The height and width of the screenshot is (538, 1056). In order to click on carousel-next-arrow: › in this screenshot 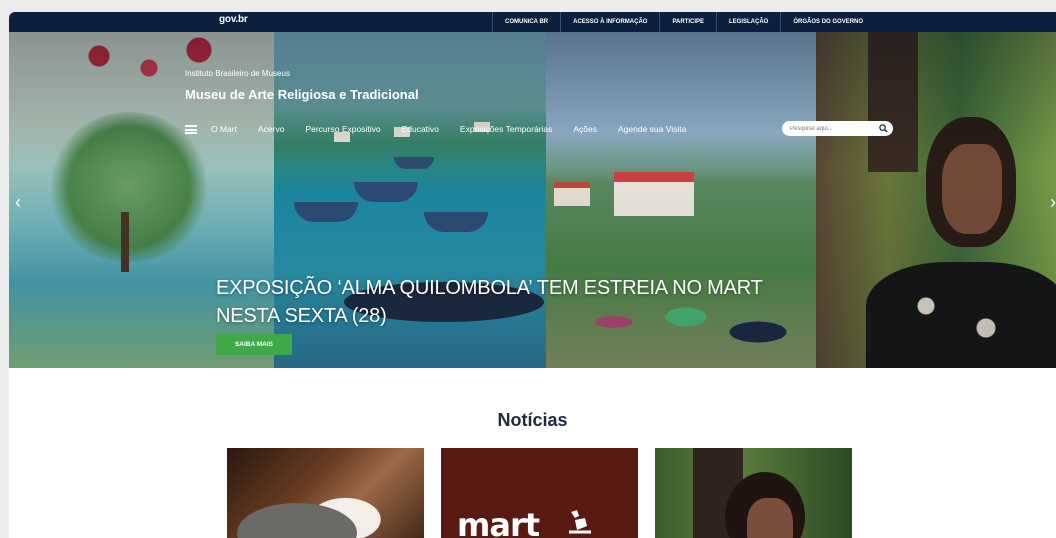, I will do `click(1053, 202)`.